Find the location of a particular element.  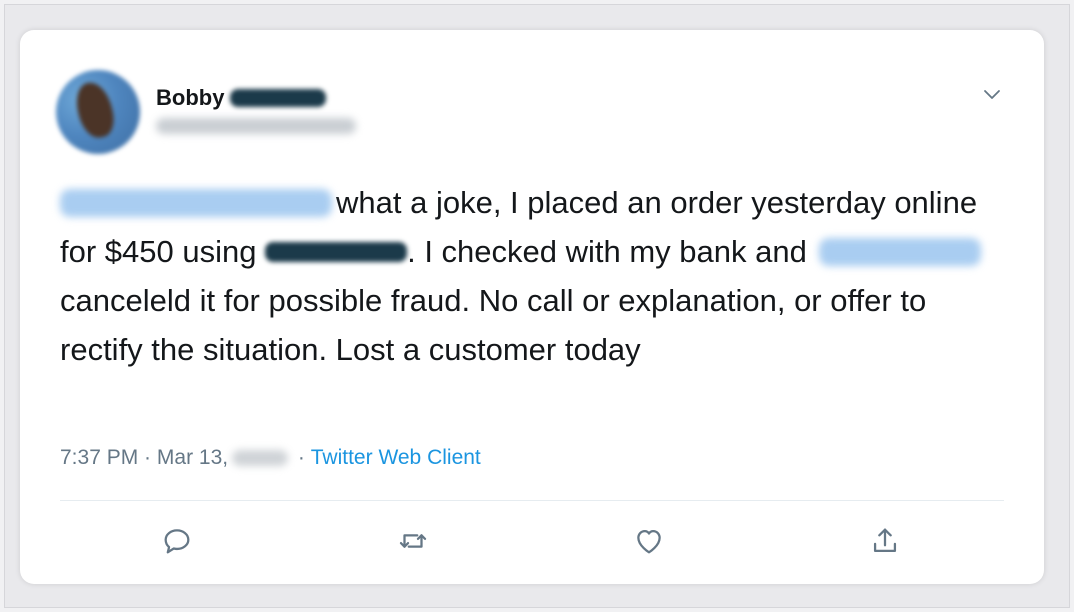

reply-button is located at coordinates (177, 541).